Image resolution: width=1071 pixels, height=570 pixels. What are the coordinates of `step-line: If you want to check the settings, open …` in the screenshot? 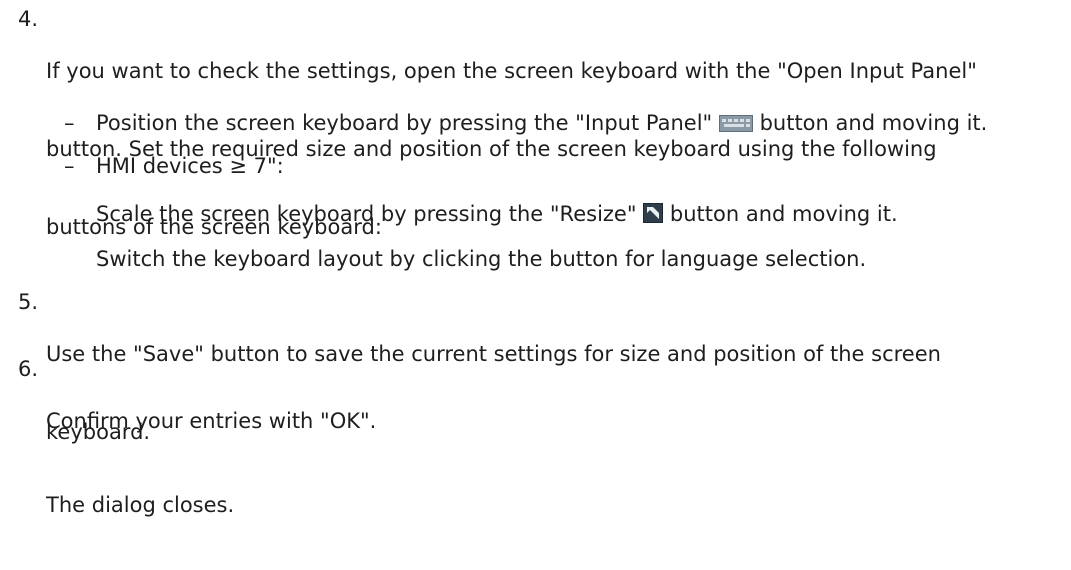 It's located at (511, 71).